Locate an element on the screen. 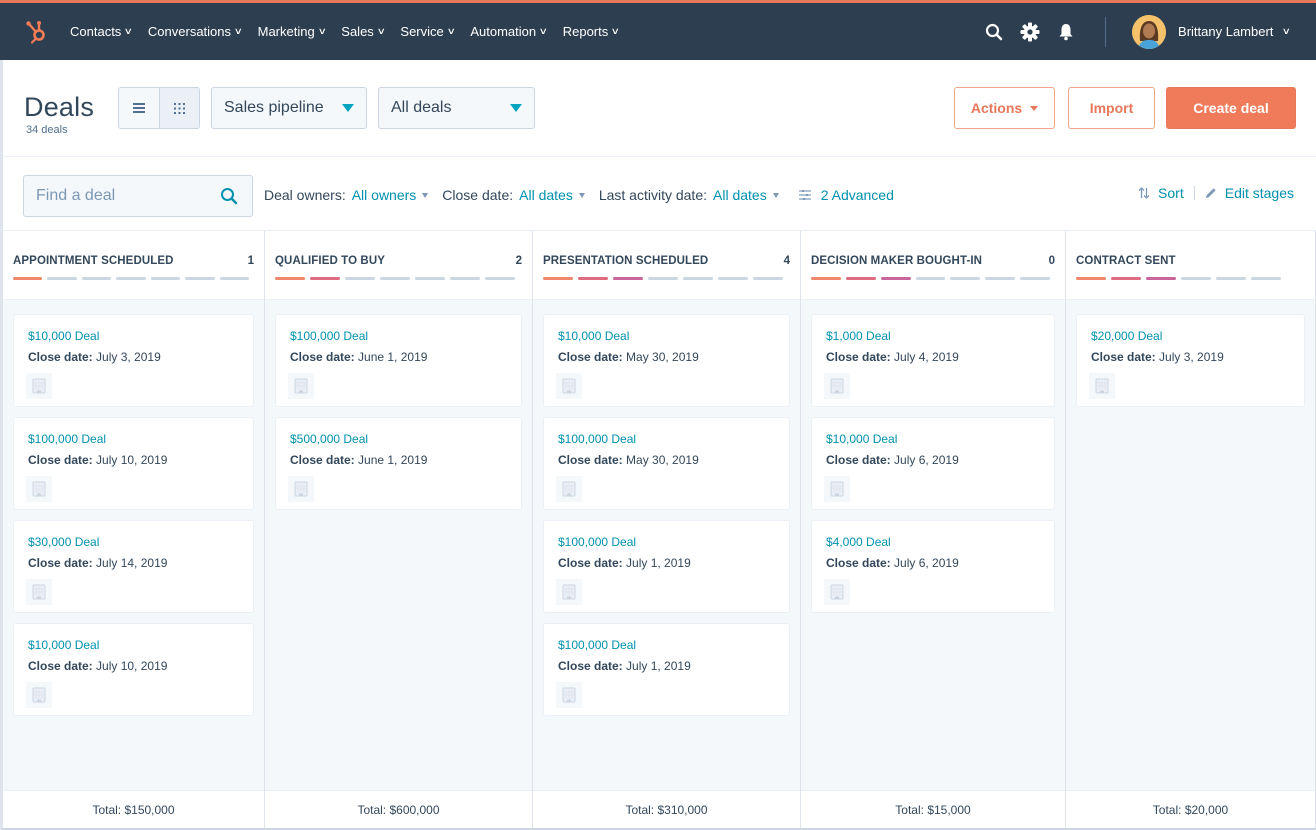 This screenshot has height=830, width=1316. search-input is located at coordinates (114, 196).